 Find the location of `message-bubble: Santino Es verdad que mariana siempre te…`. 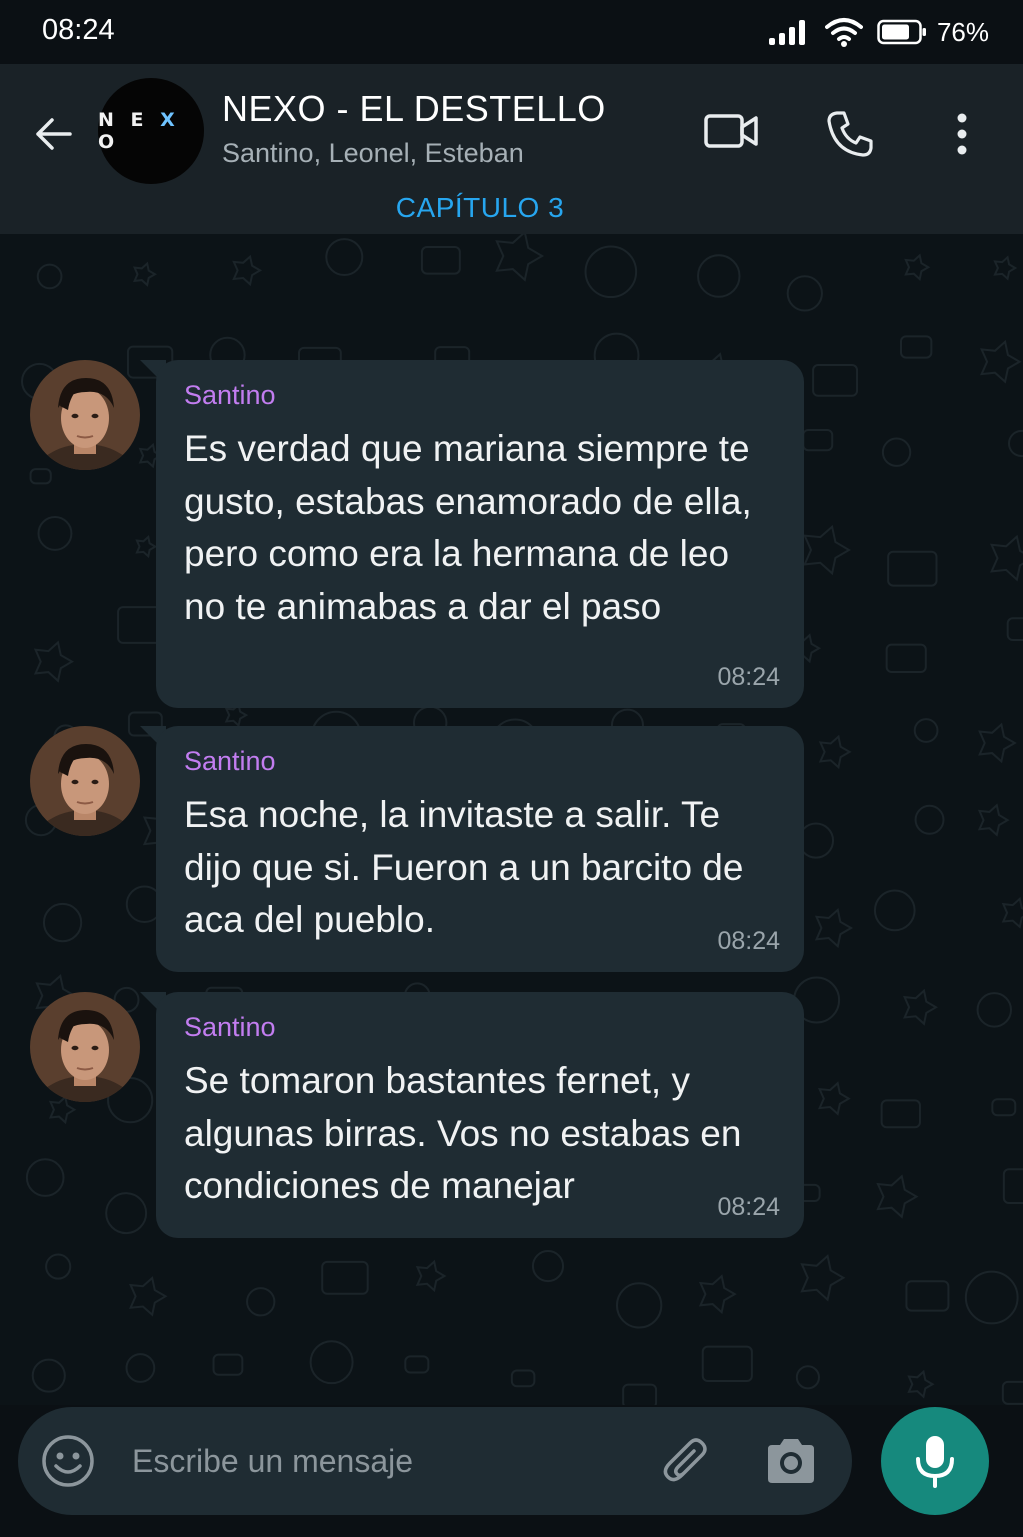

message-bubble: Santino Es verdad que mariana siempre te… is located at coordinates (480, 534).